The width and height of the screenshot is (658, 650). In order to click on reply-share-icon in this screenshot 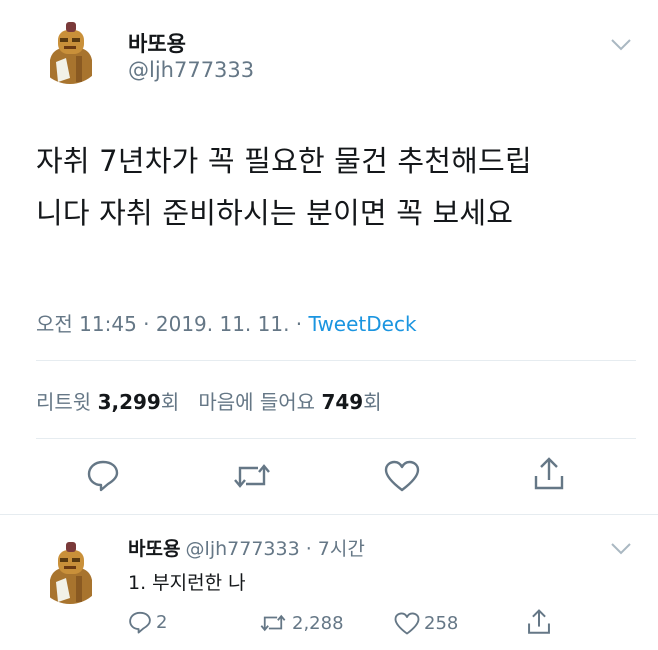, I will do `click(539, 622)`.